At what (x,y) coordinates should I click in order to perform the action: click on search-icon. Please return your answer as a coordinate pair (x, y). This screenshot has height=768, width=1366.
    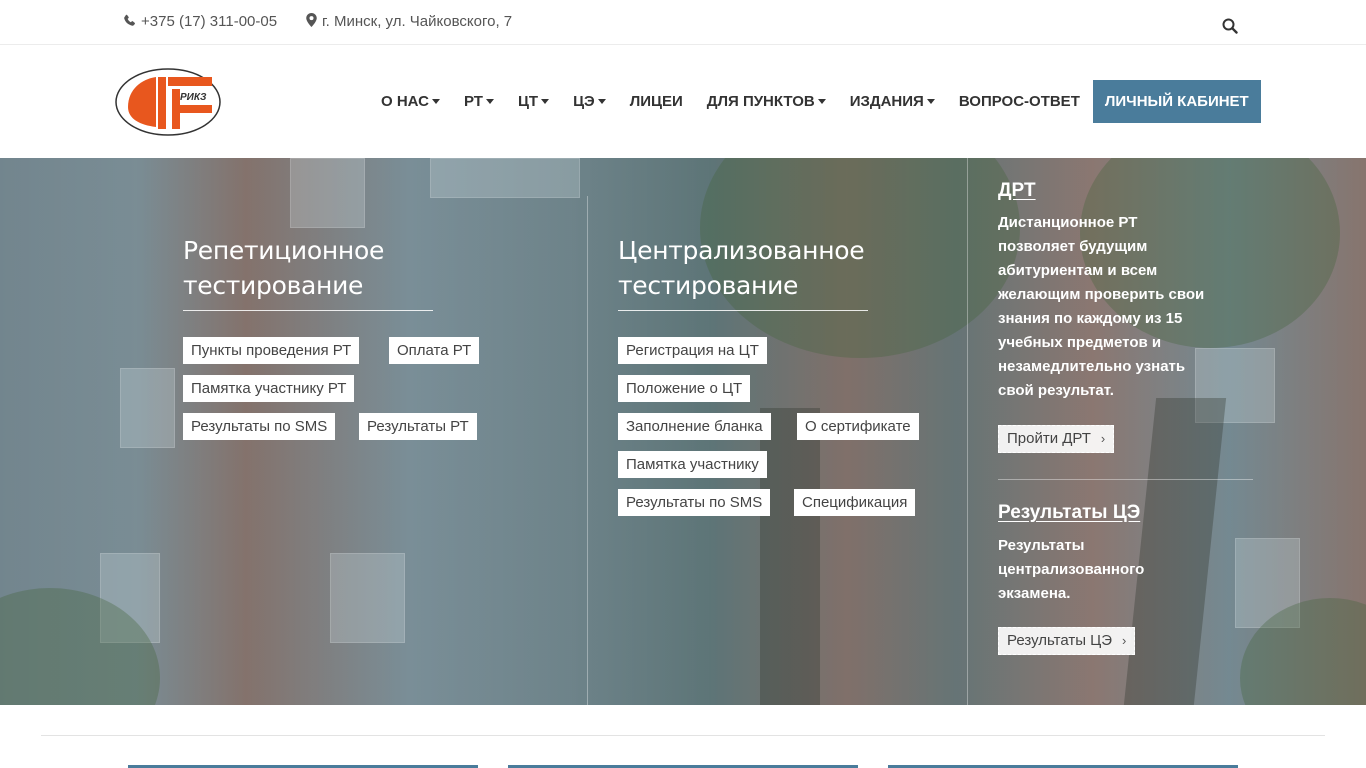
    Looking at the image, I should click on (1231, 27).